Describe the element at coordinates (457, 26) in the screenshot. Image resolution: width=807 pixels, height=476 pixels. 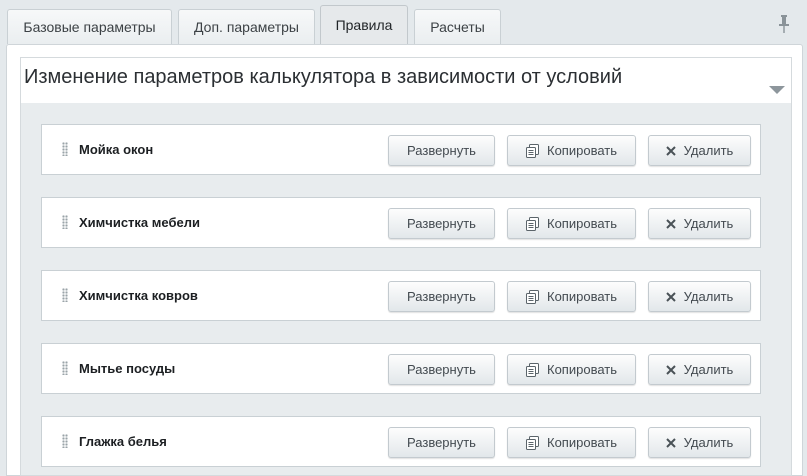
I see `tab-calculations: Расчеты` at that location.